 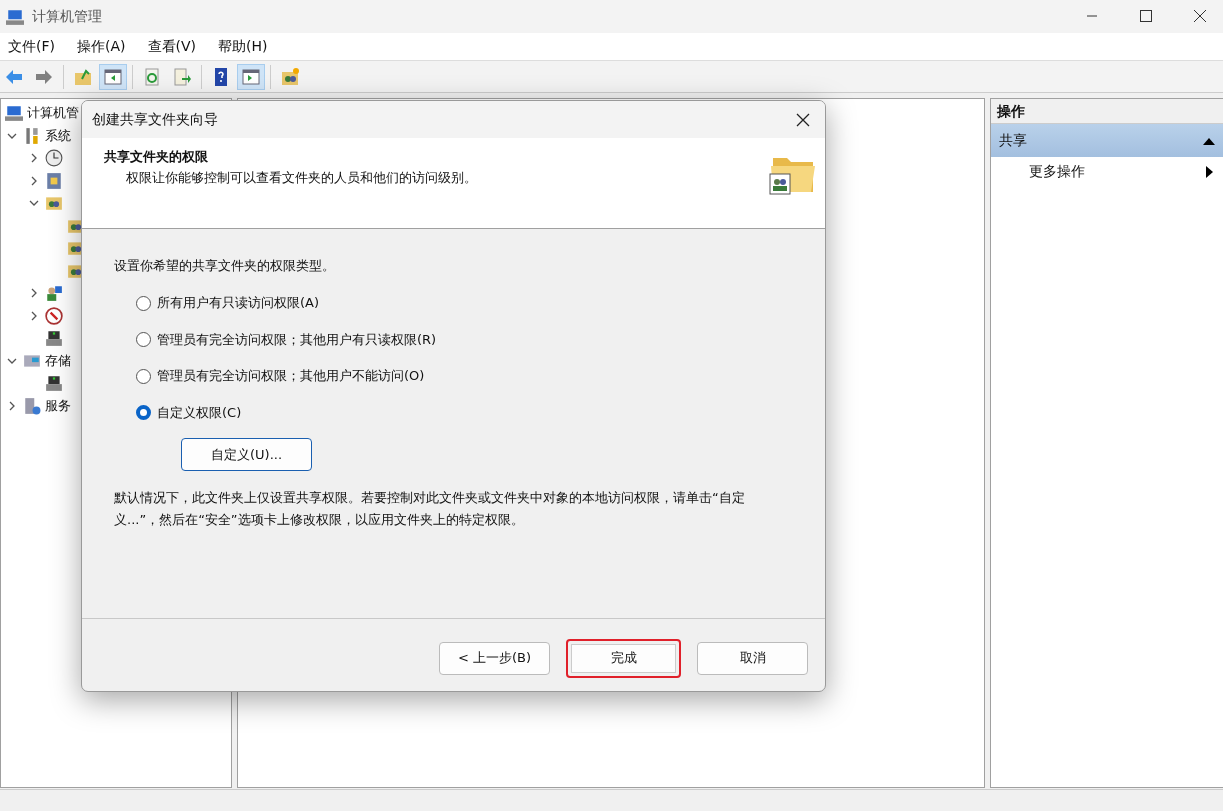 I want to click on tree-item: 存储, so click(x=58, y=360).